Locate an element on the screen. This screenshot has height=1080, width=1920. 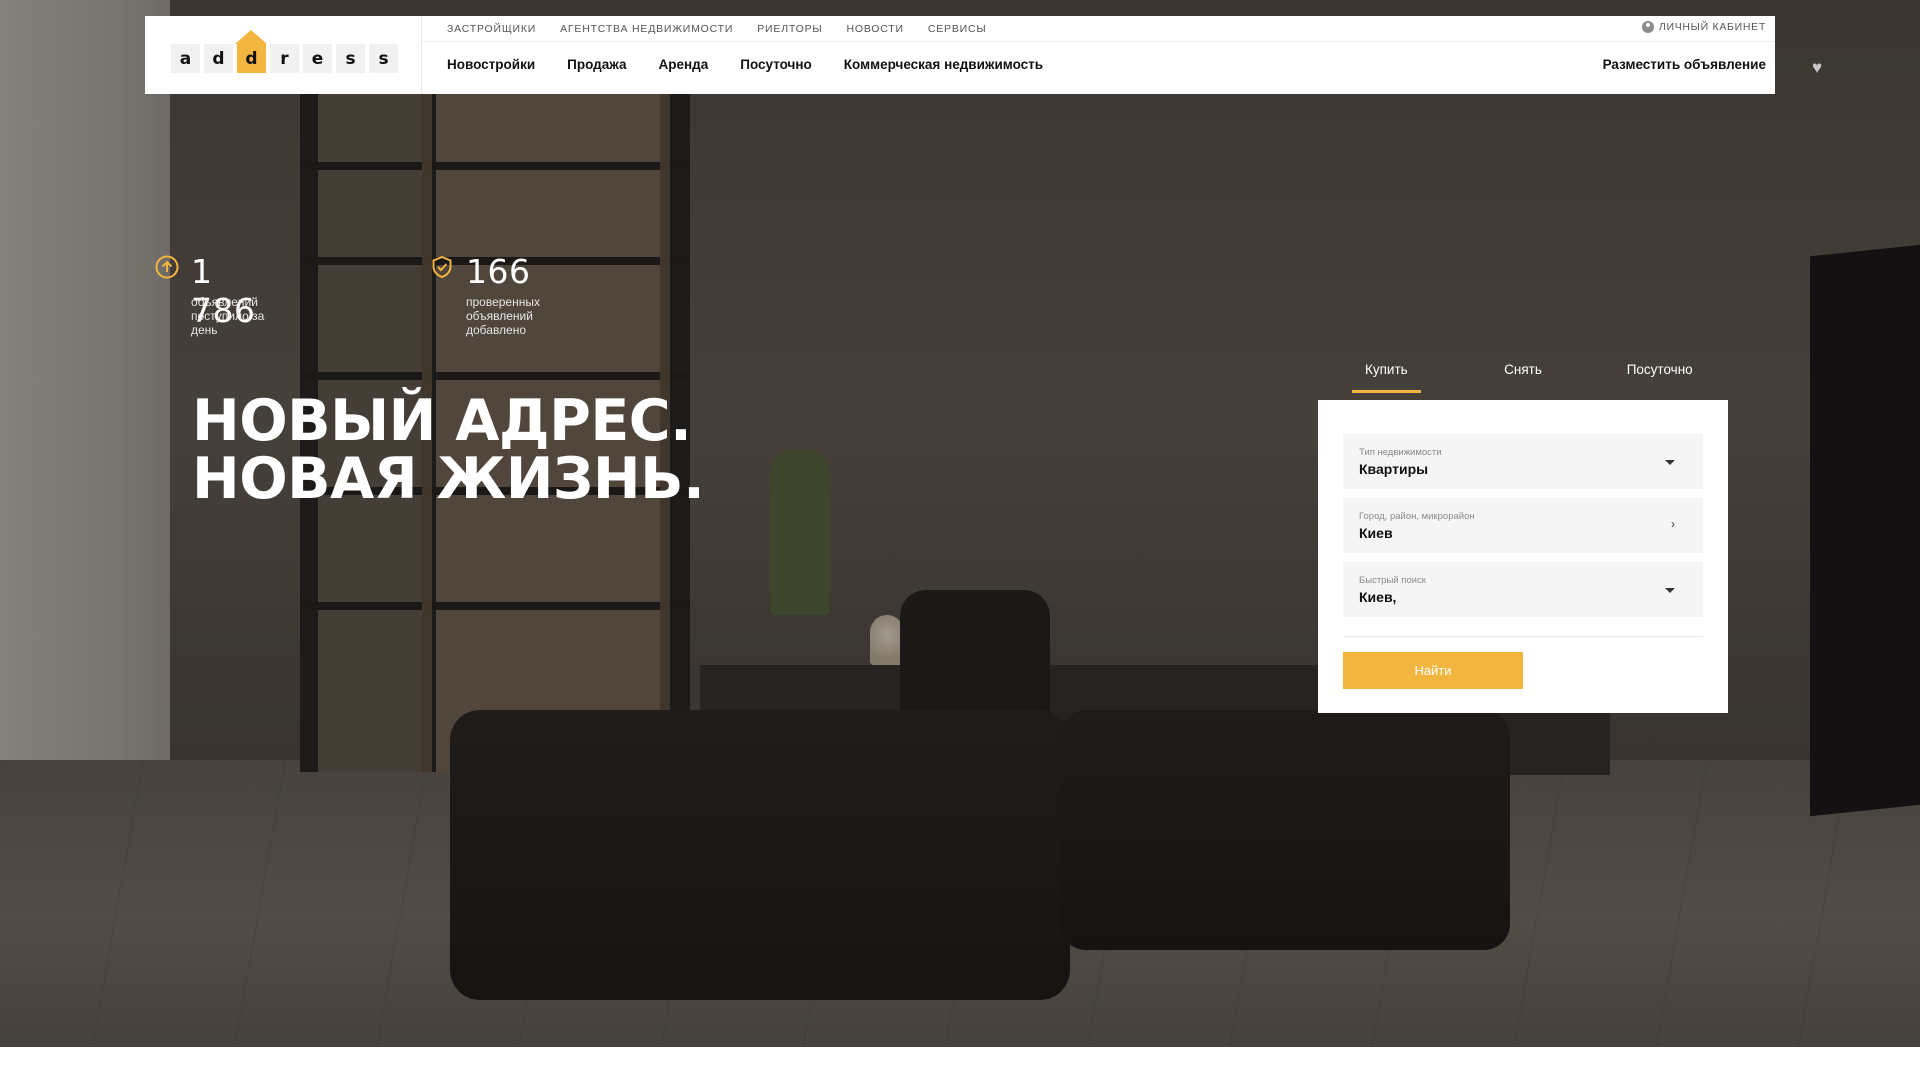
property-type-select: Тип недвижимости Квартиры is located at coordinates (1523, 461).